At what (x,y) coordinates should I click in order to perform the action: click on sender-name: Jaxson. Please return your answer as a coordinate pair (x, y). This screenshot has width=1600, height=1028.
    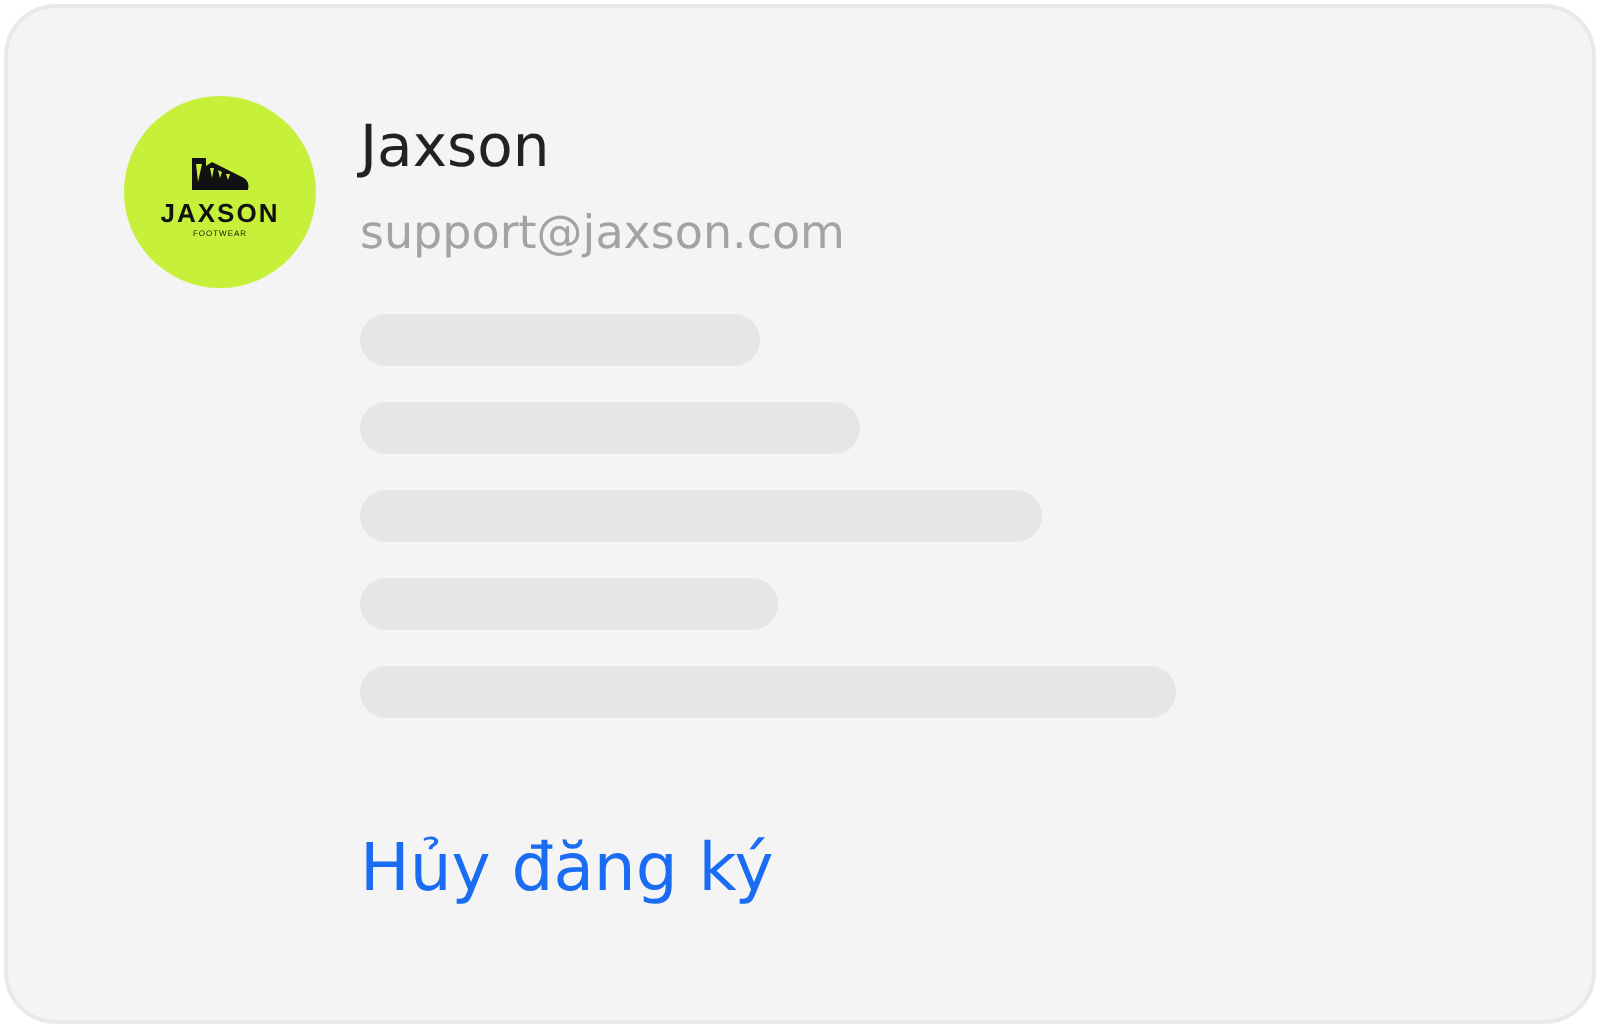
    Looking at the image, I should click on (456, 147).